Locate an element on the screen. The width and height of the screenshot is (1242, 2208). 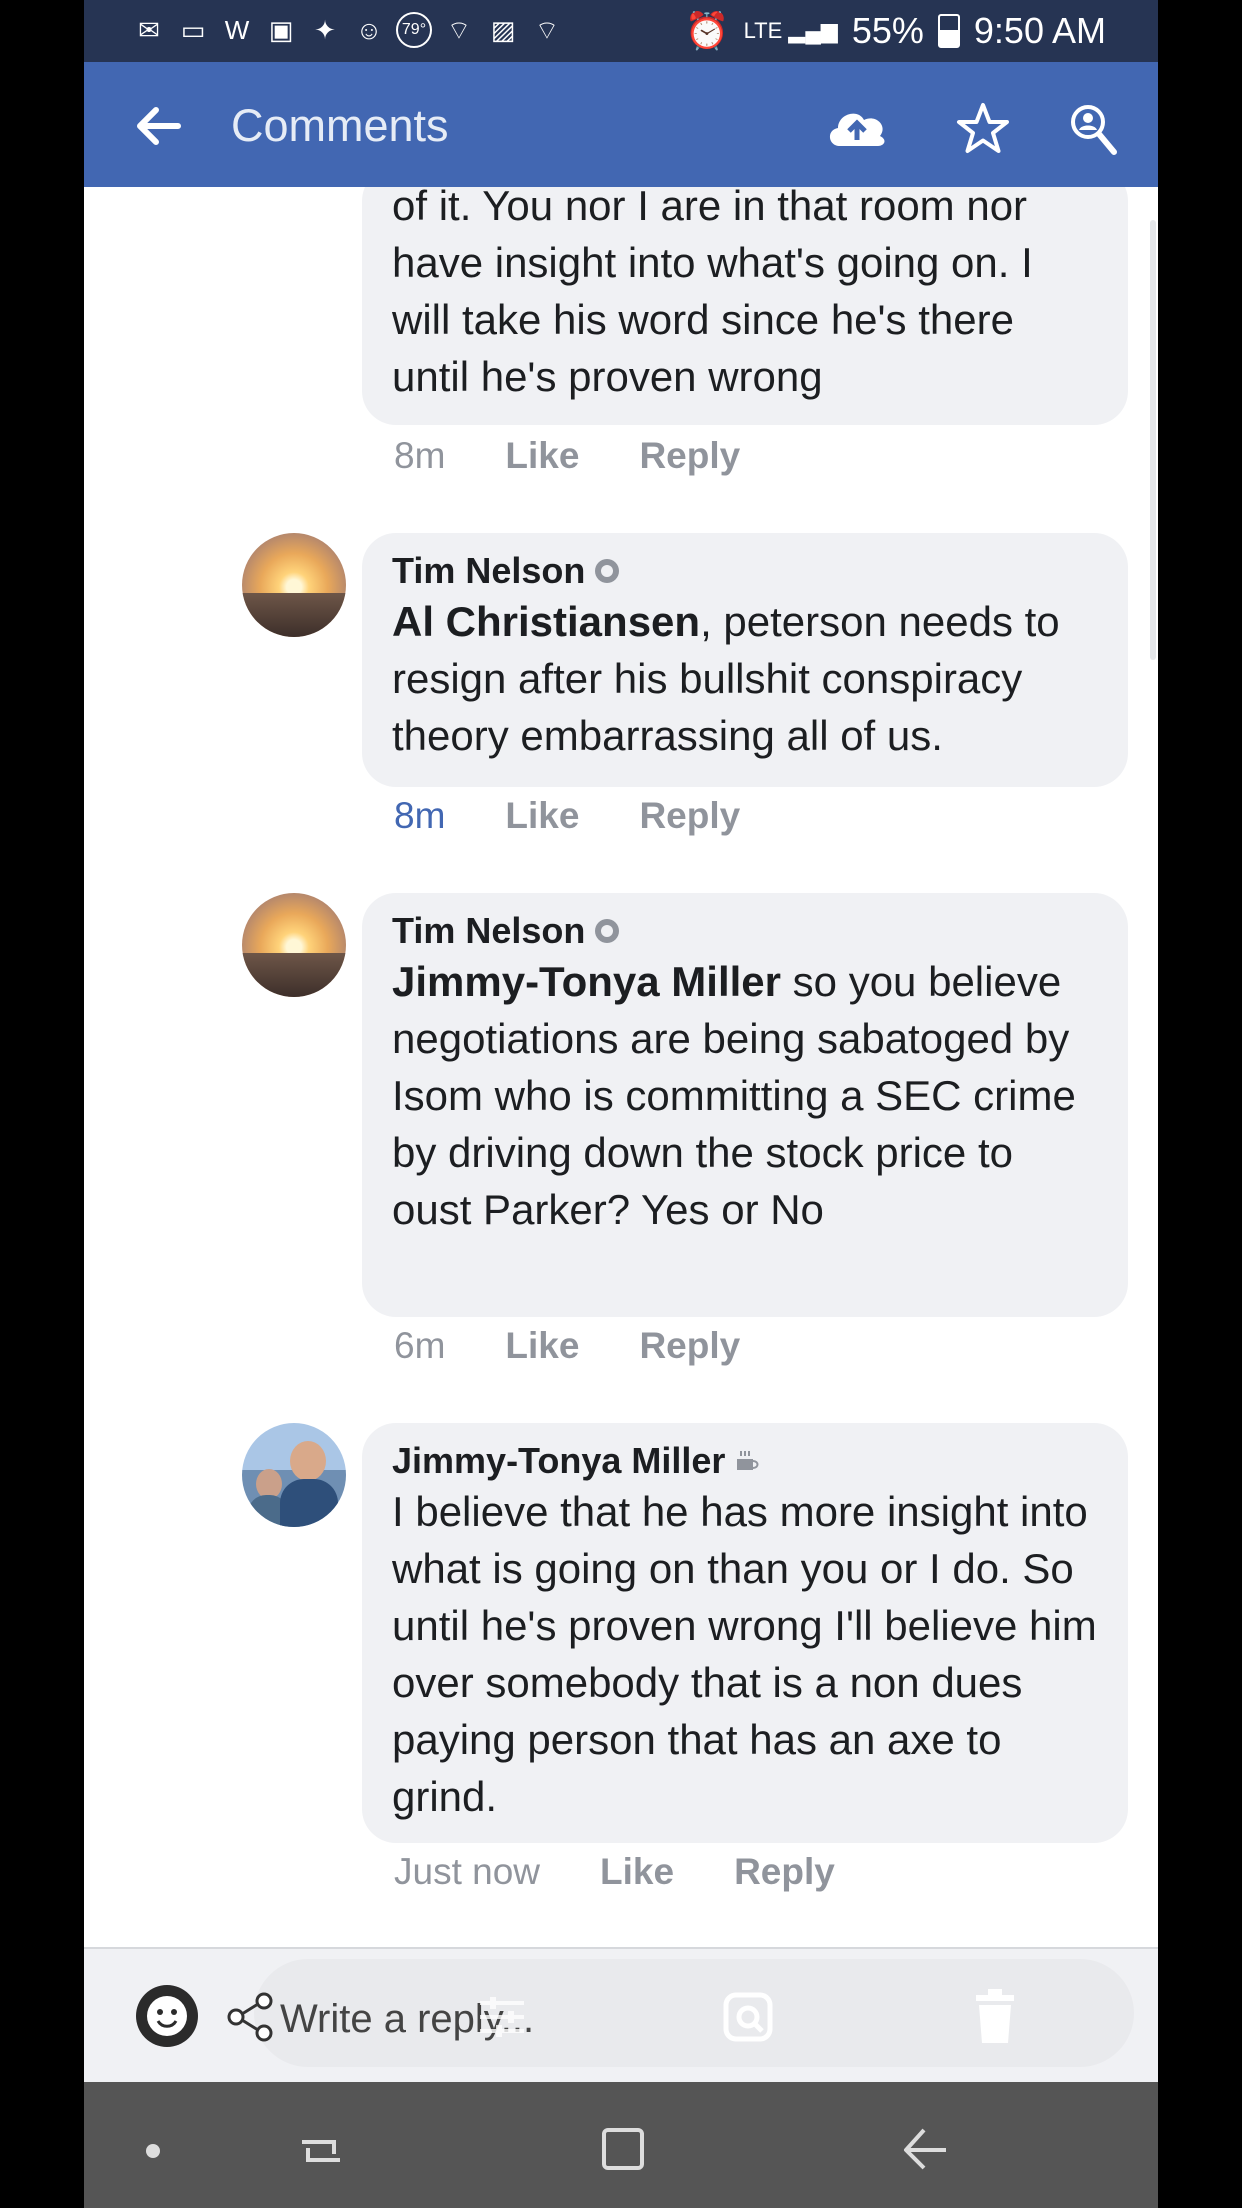
nav-dot-icon is located at coordinates (153, 2151).